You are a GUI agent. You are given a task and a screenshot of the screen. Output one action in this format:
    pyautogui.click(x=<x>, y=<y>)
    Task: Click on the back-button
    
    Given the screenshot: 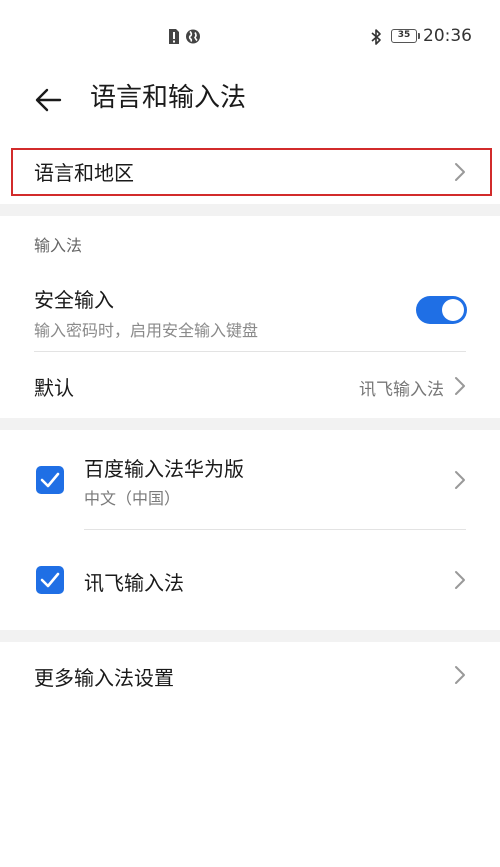 What is the action you would take?
    pyautogui.click(x=50, y=100)
    